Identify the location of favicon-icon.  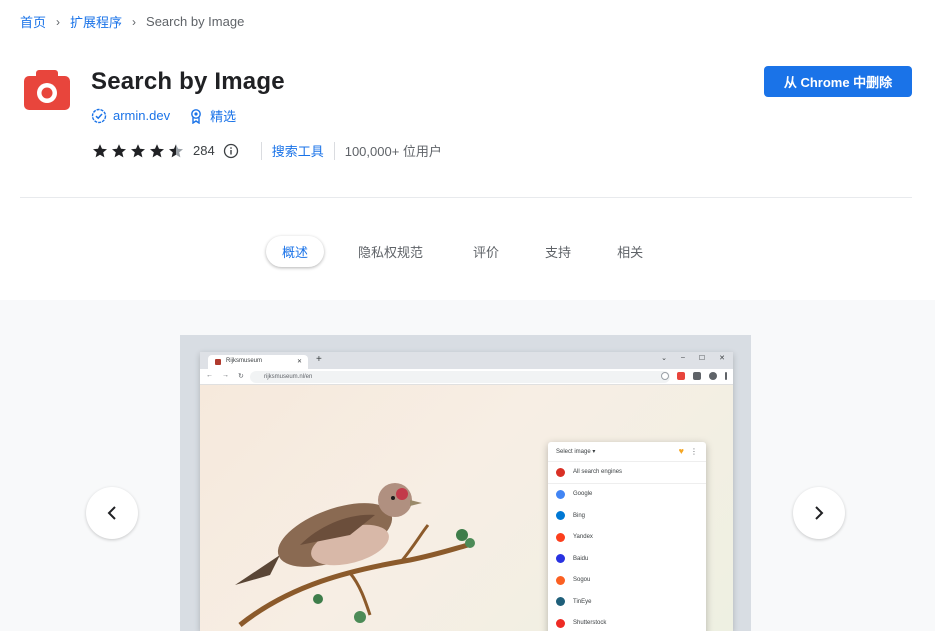
(218, 362).